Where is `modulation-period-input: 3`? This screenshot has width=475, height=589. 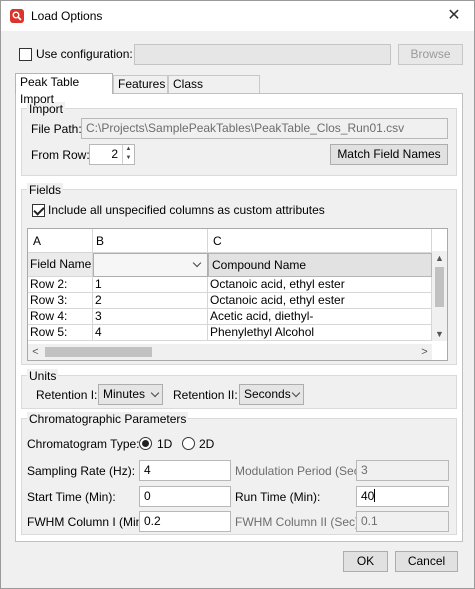
modulation-period-input: 3 is located at coordinates (402, 470).